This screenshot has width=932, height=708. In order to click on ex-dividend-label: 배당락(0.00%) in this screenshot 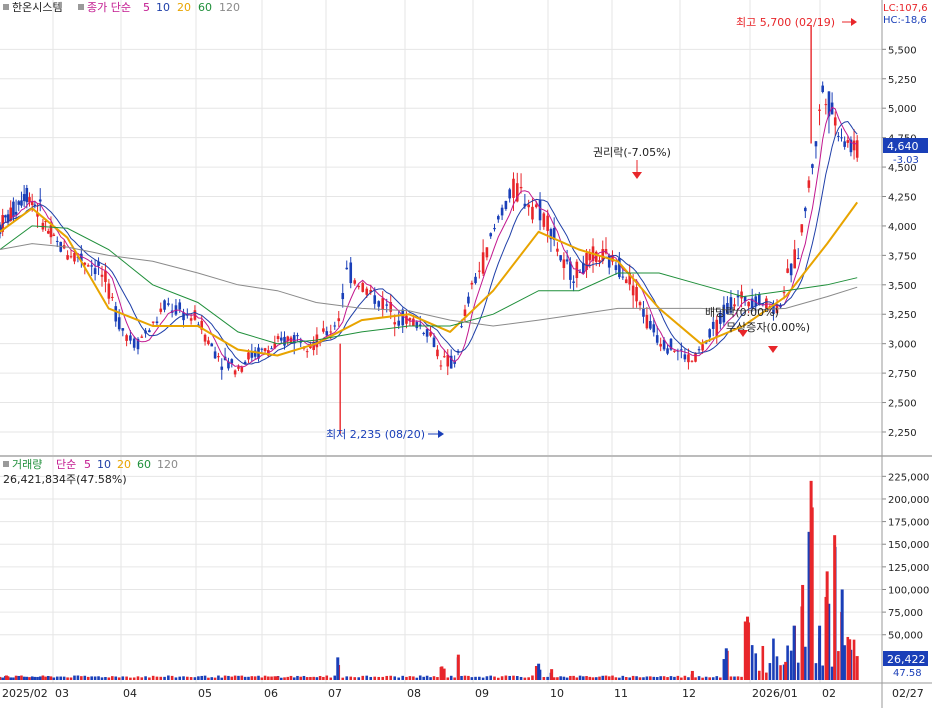, I will do `click(742, 312)`.